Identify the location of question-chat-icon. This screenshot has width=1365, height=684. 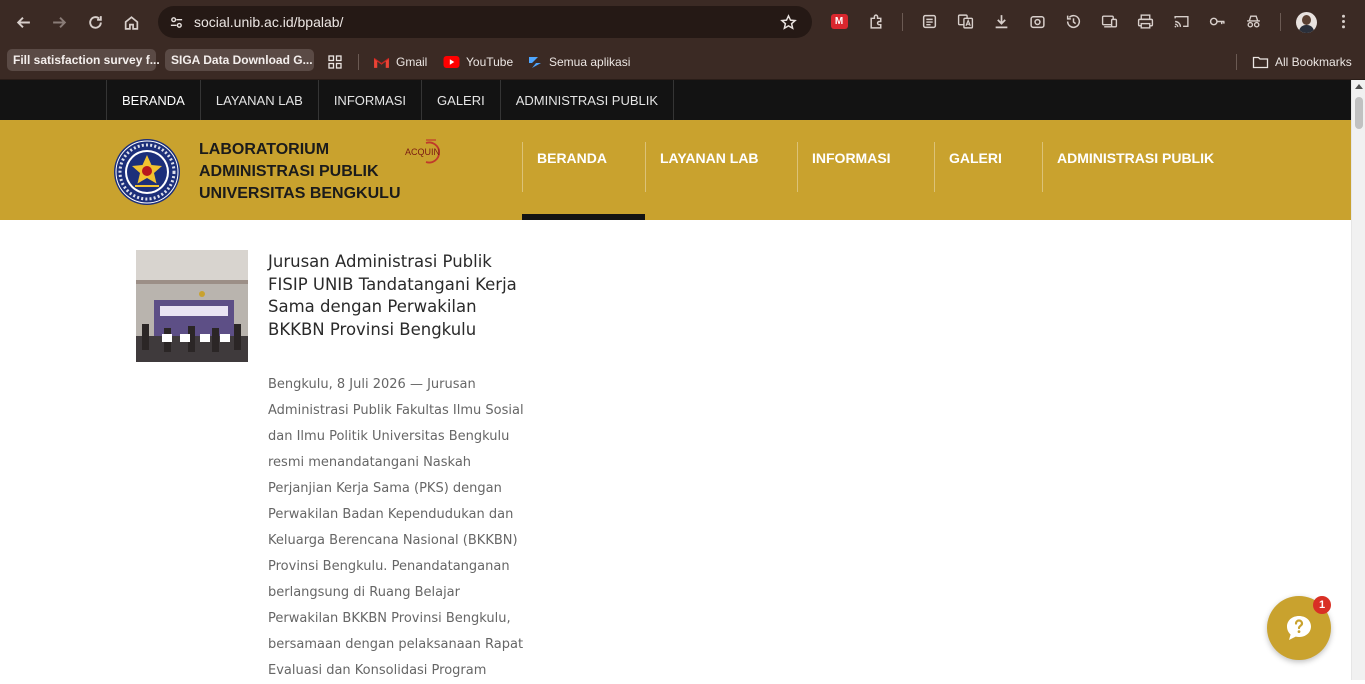
(1299, 628).